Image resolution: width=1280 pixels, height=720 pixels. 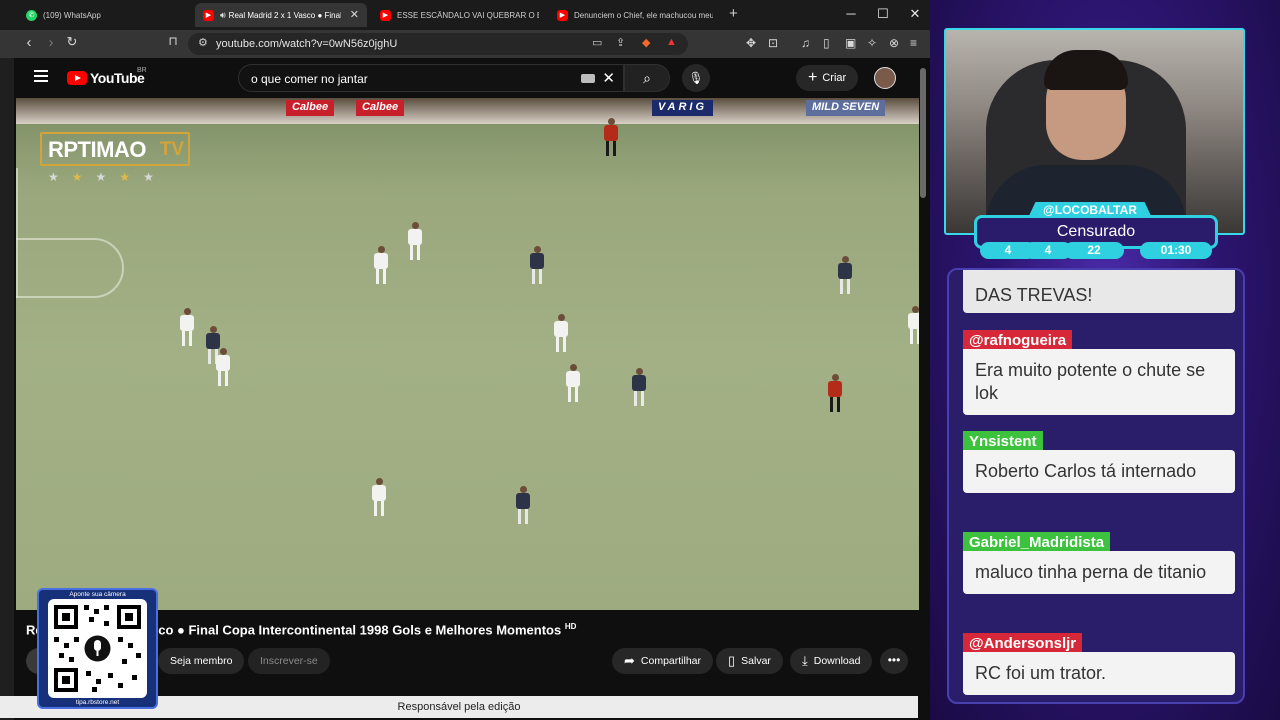 What do you see at coordinates (894, 661) in the screenshot?
I see `more-actions-button: •••` at bounding box center [894, 661].